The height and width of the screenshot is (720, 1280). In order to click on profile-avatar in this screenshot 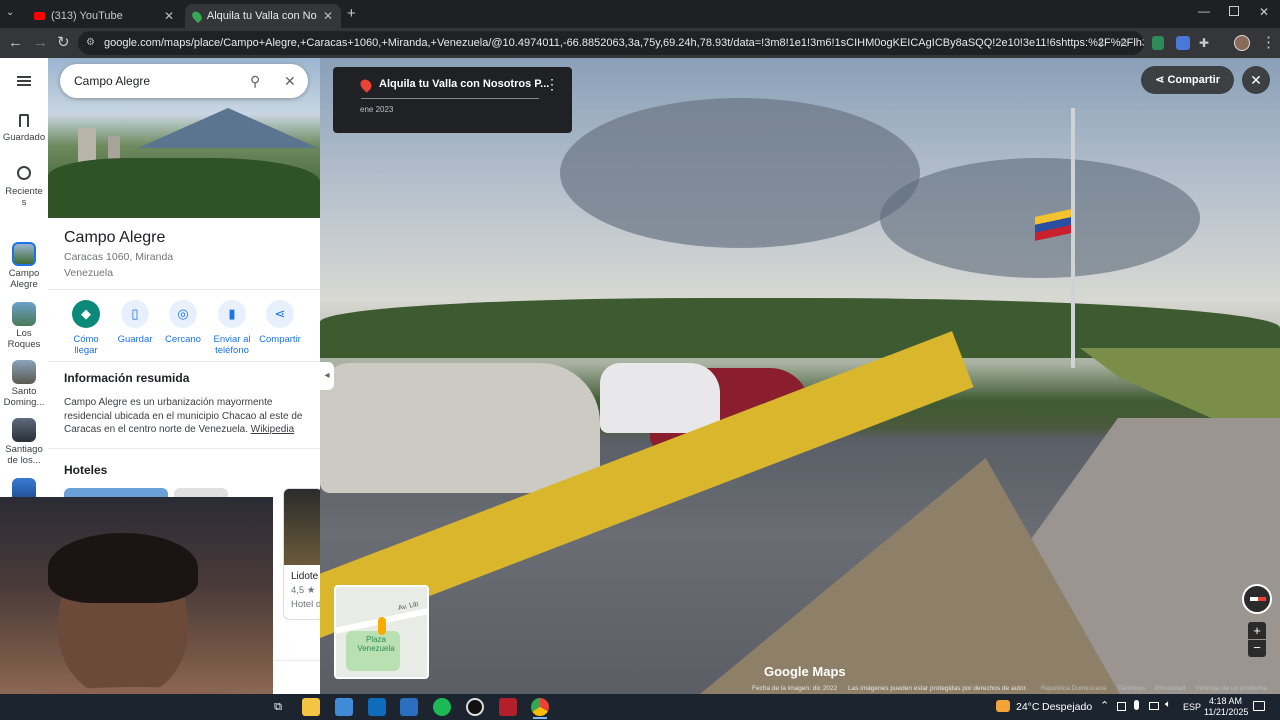, I will do `click(1242, 43)`.